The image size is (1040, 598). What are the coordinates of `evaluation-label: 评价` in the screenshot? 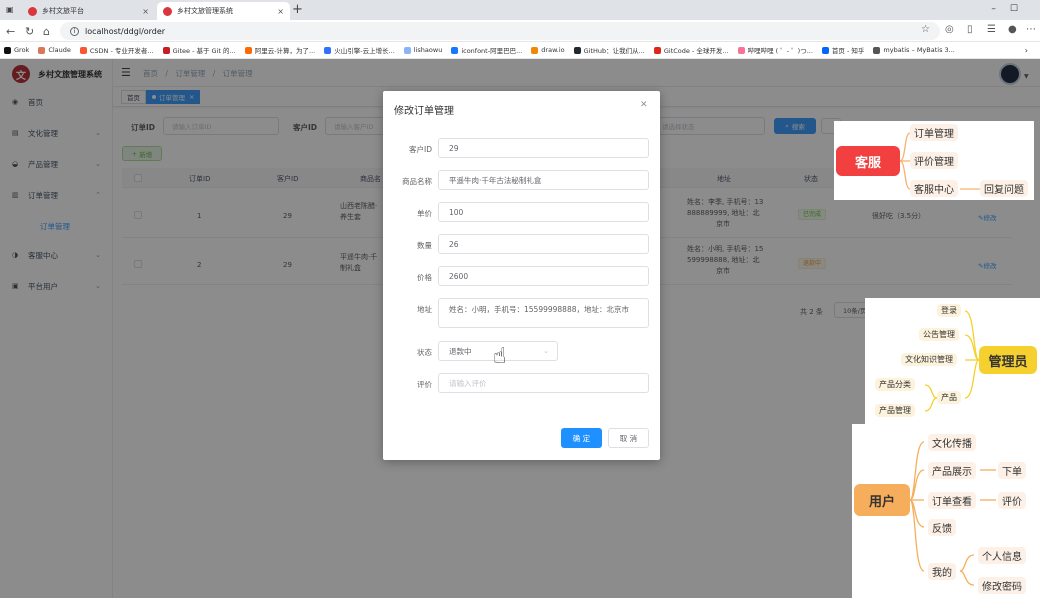 It's located at (424, 384).